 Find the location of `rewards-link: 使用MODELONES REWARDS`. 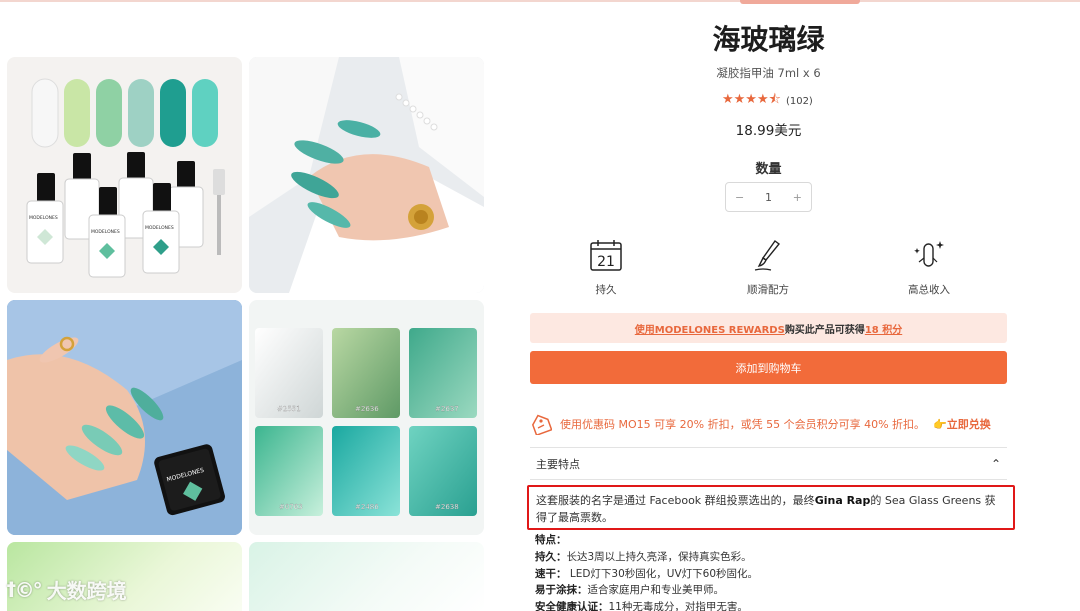

rewards-link: 使用MODELONES REWARDS is located at coordinates (710, 328).